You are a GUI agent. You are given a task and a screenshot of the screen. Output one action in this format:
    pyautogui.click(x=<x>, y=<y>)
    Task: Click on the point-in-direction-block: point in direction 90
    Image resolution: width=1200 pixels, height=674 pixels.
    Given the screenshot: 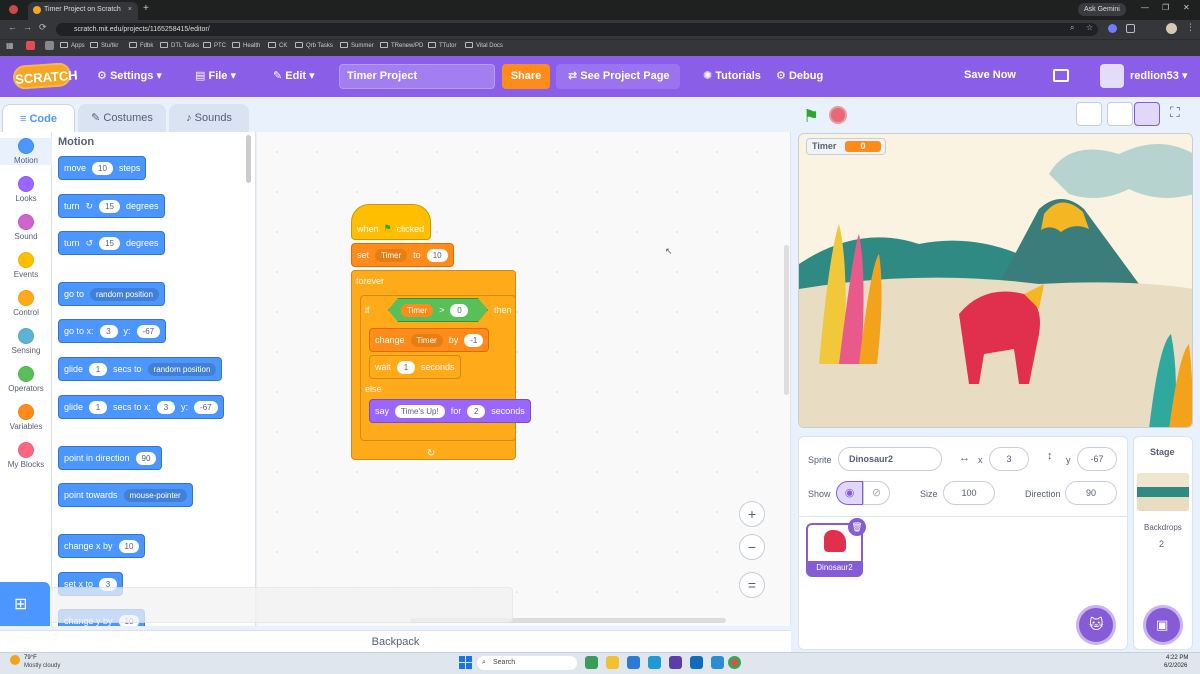 What is the action you would take?
    pyautogui.click(x=110, y=458)
    